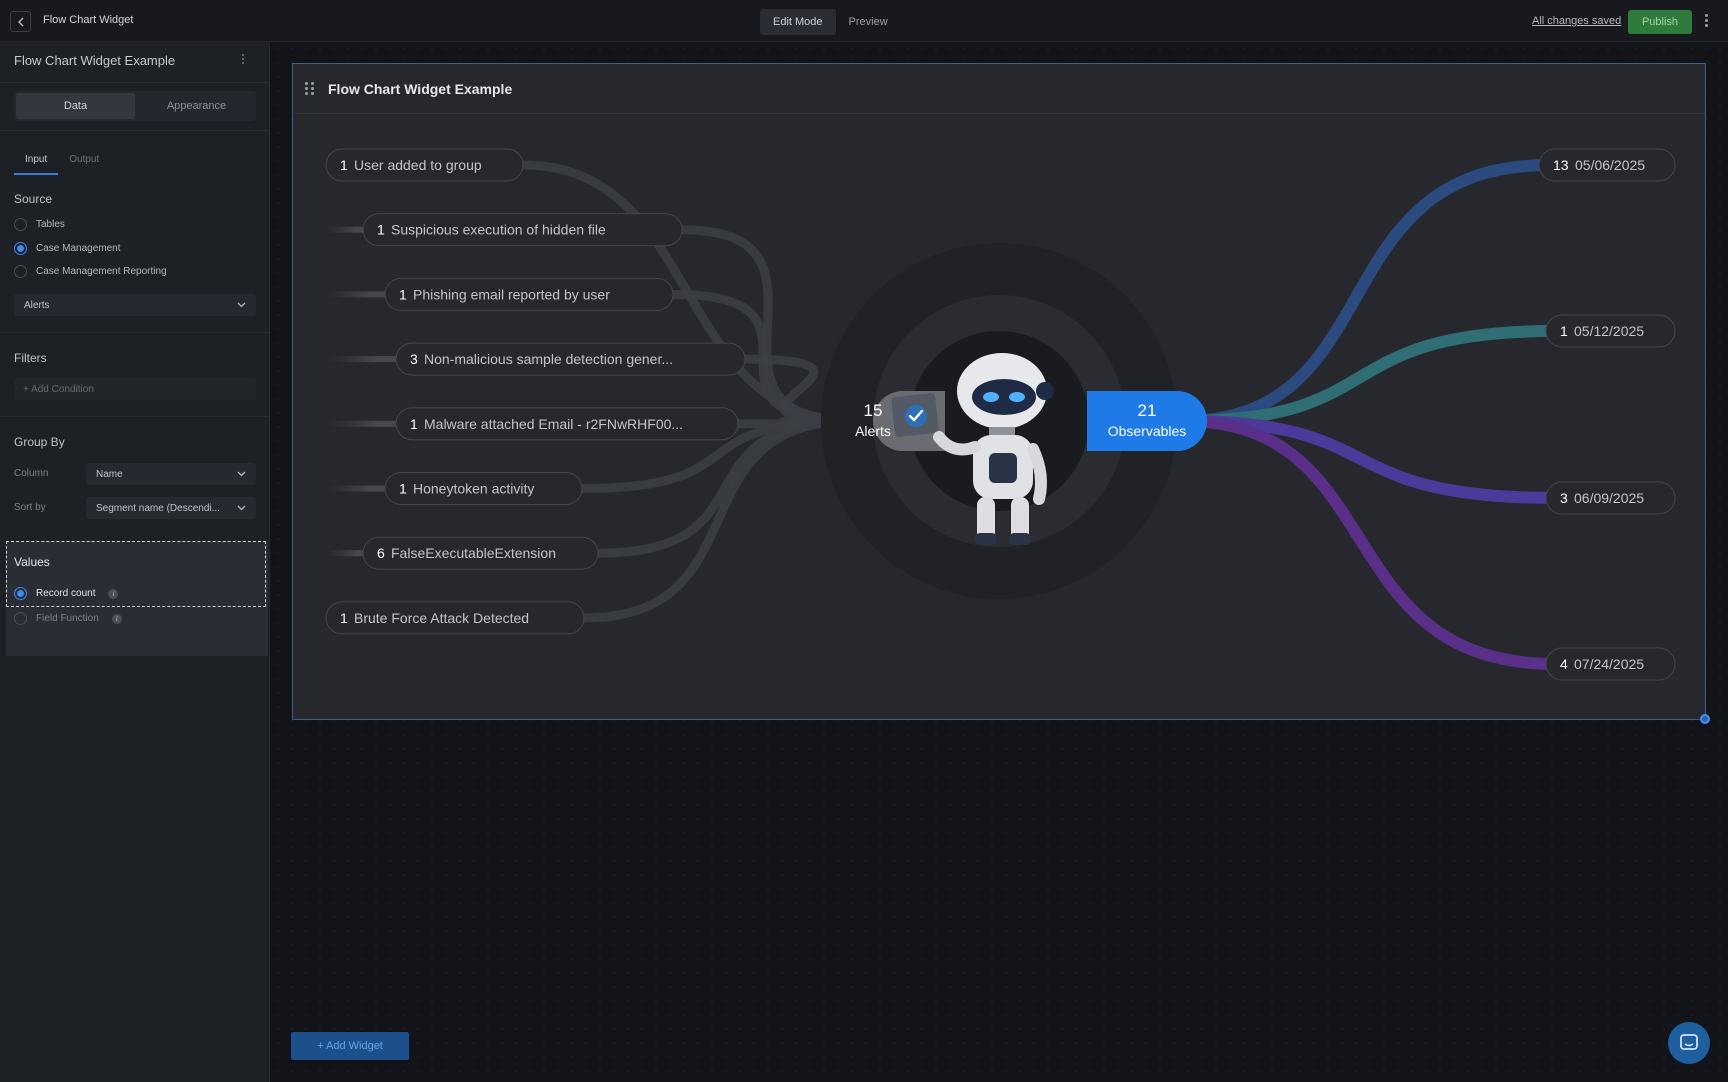 The height and width of the screenshot is (1082, 1728). Describe the element at coordinates (88, 20) in the screenshot. I see `app-title: Flow Chart Widget` at that location.